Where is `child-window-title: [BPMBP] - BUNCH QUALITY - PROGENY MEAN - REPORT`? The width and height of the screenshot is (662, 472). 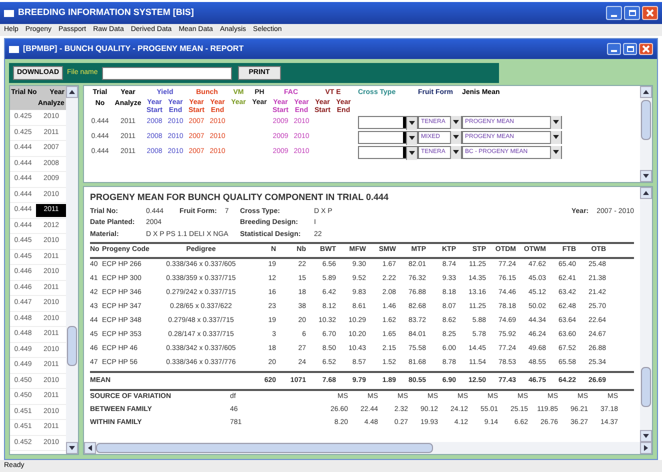 child-window-title: [BPMBP] - BUNCH QUALITY - PROGENY MEAN - REPORT is located at coordinates (133, 49).